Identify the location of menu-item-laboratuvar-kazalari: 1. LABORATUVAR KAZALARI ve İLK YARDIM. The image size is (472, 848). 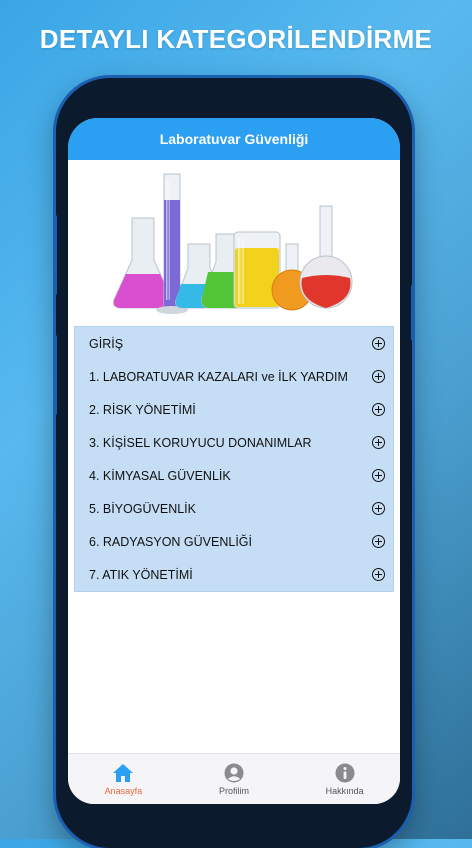
(234, 376).